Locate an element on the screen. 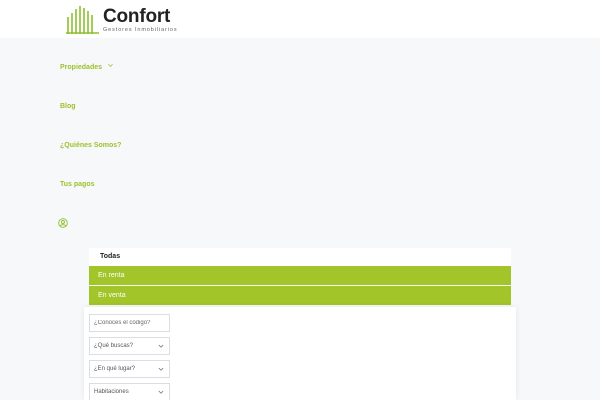 The width and height of the screenshot is (600, 400). type-select: ¿Qué buscas? is located at coordinates (129, 346).